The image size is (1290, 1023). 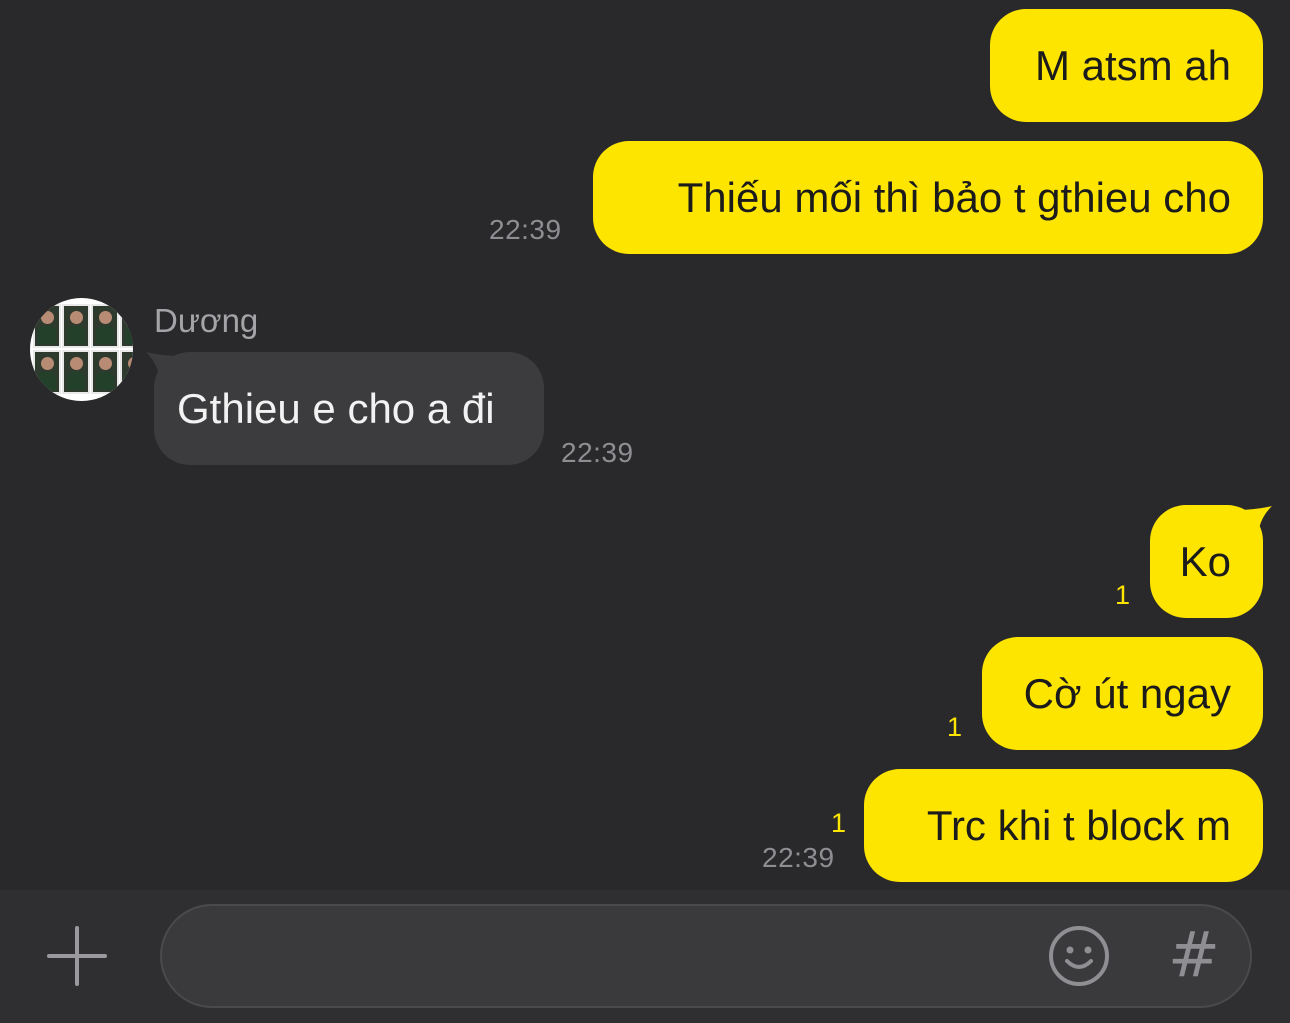 What do you see at coordinates (336, 408) in the screenshot?
I see `message-text: Gthieu e cho a đi` at bounding box center [336, 408].